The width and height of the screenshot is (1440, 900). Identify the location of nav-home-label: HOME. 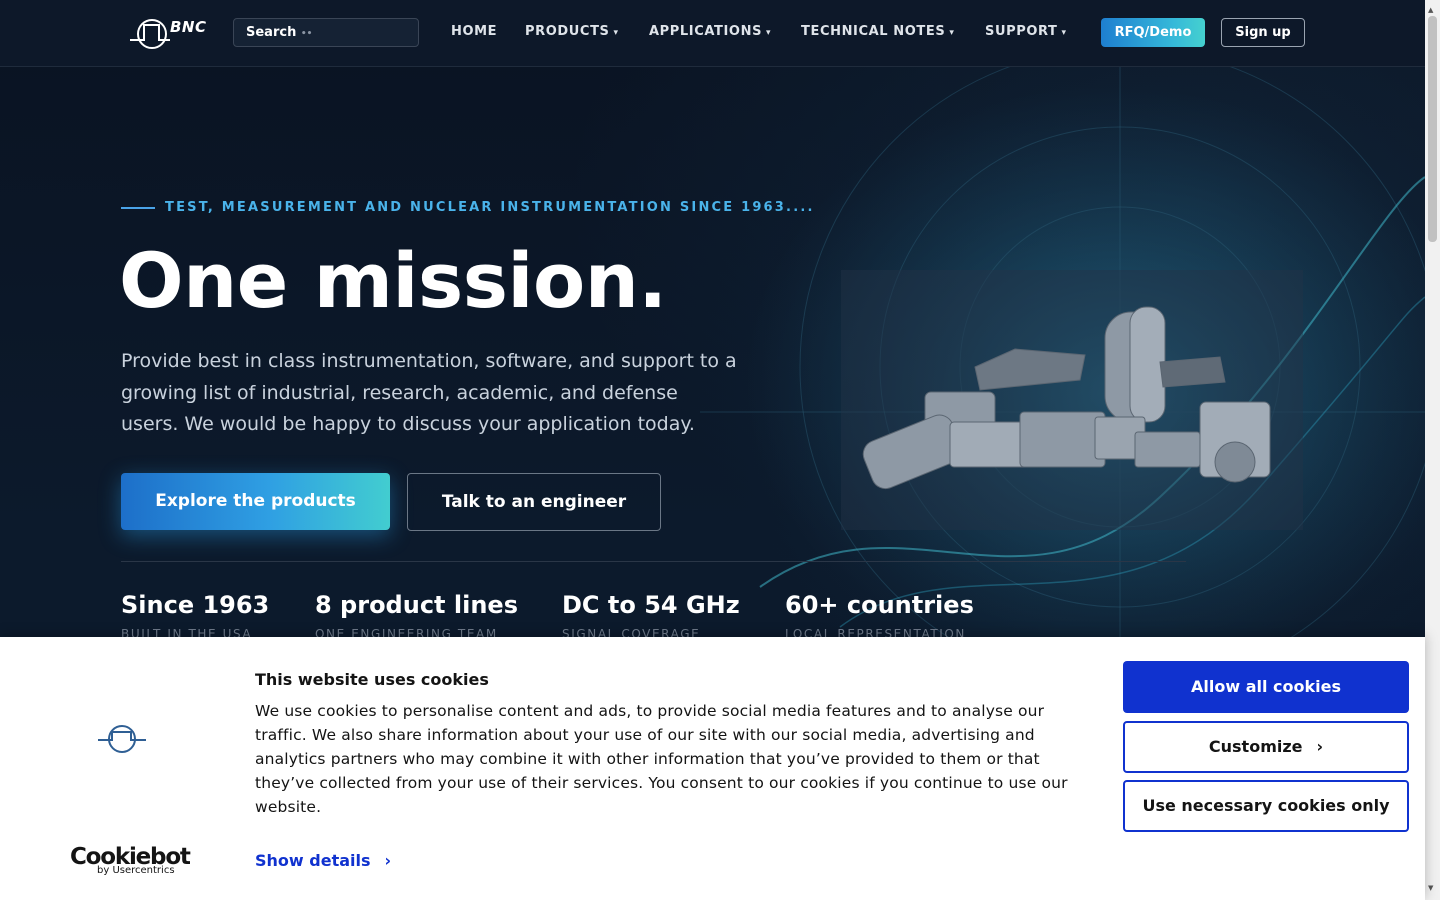
(474, 31).